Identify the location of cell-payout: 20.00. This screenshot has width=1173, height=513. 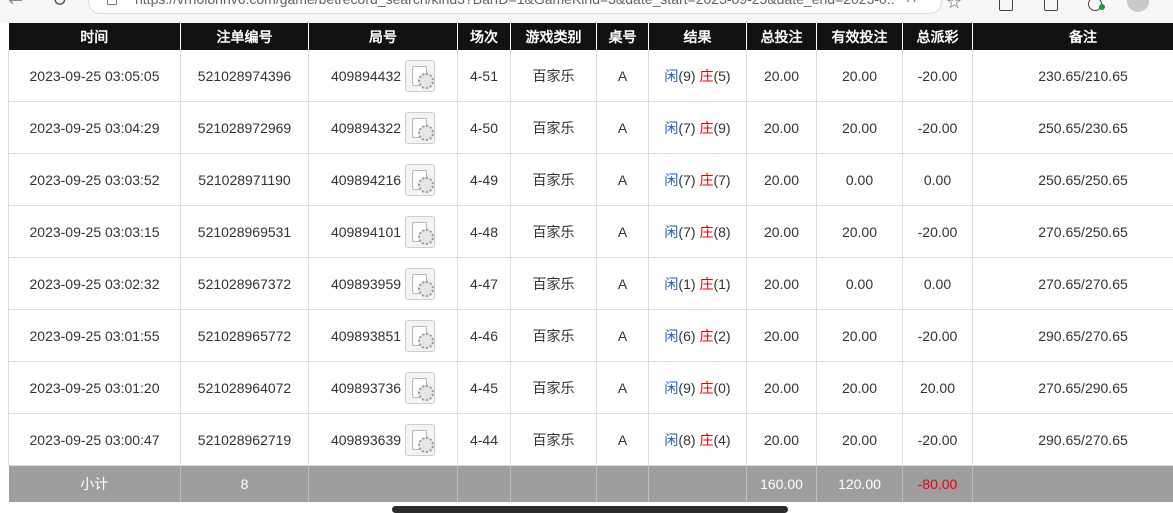
(938, 388).